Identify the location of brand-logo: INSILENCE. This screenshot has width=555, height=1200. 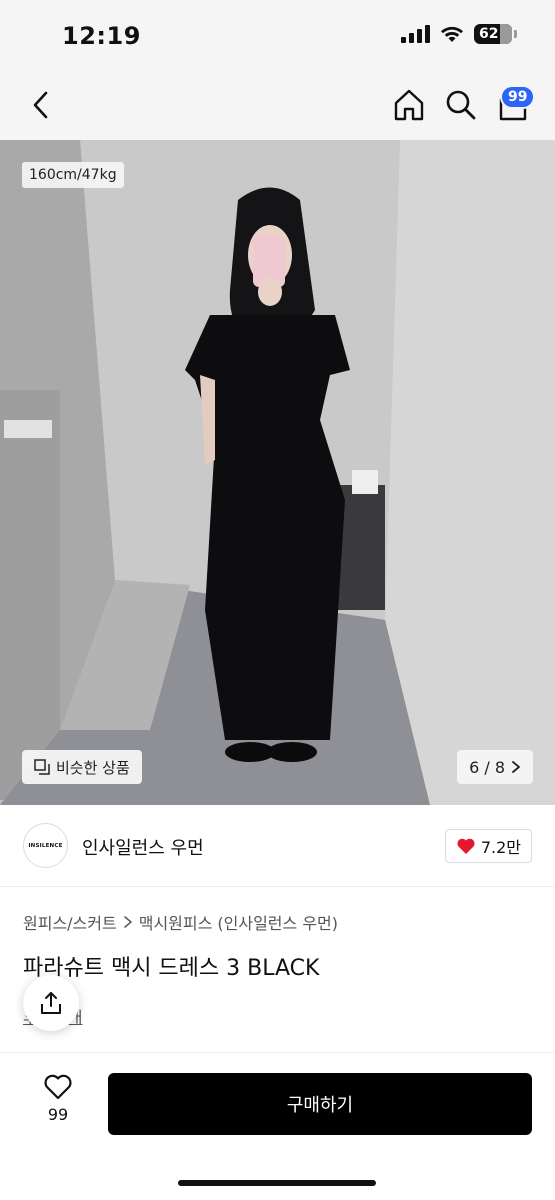
(45, 845).